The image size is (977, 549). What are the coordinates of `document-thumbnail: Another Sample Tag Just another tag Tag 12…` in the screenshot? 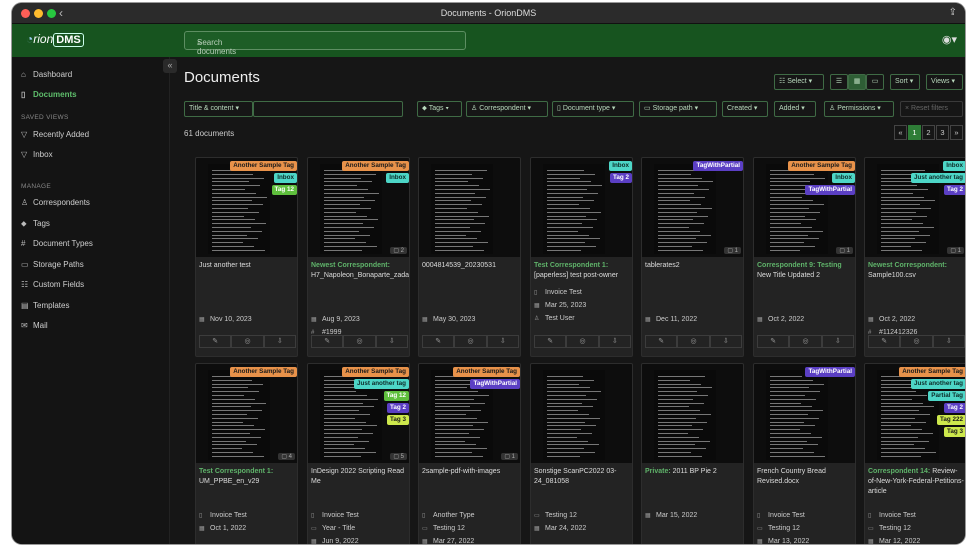 It's located at (358, 413).